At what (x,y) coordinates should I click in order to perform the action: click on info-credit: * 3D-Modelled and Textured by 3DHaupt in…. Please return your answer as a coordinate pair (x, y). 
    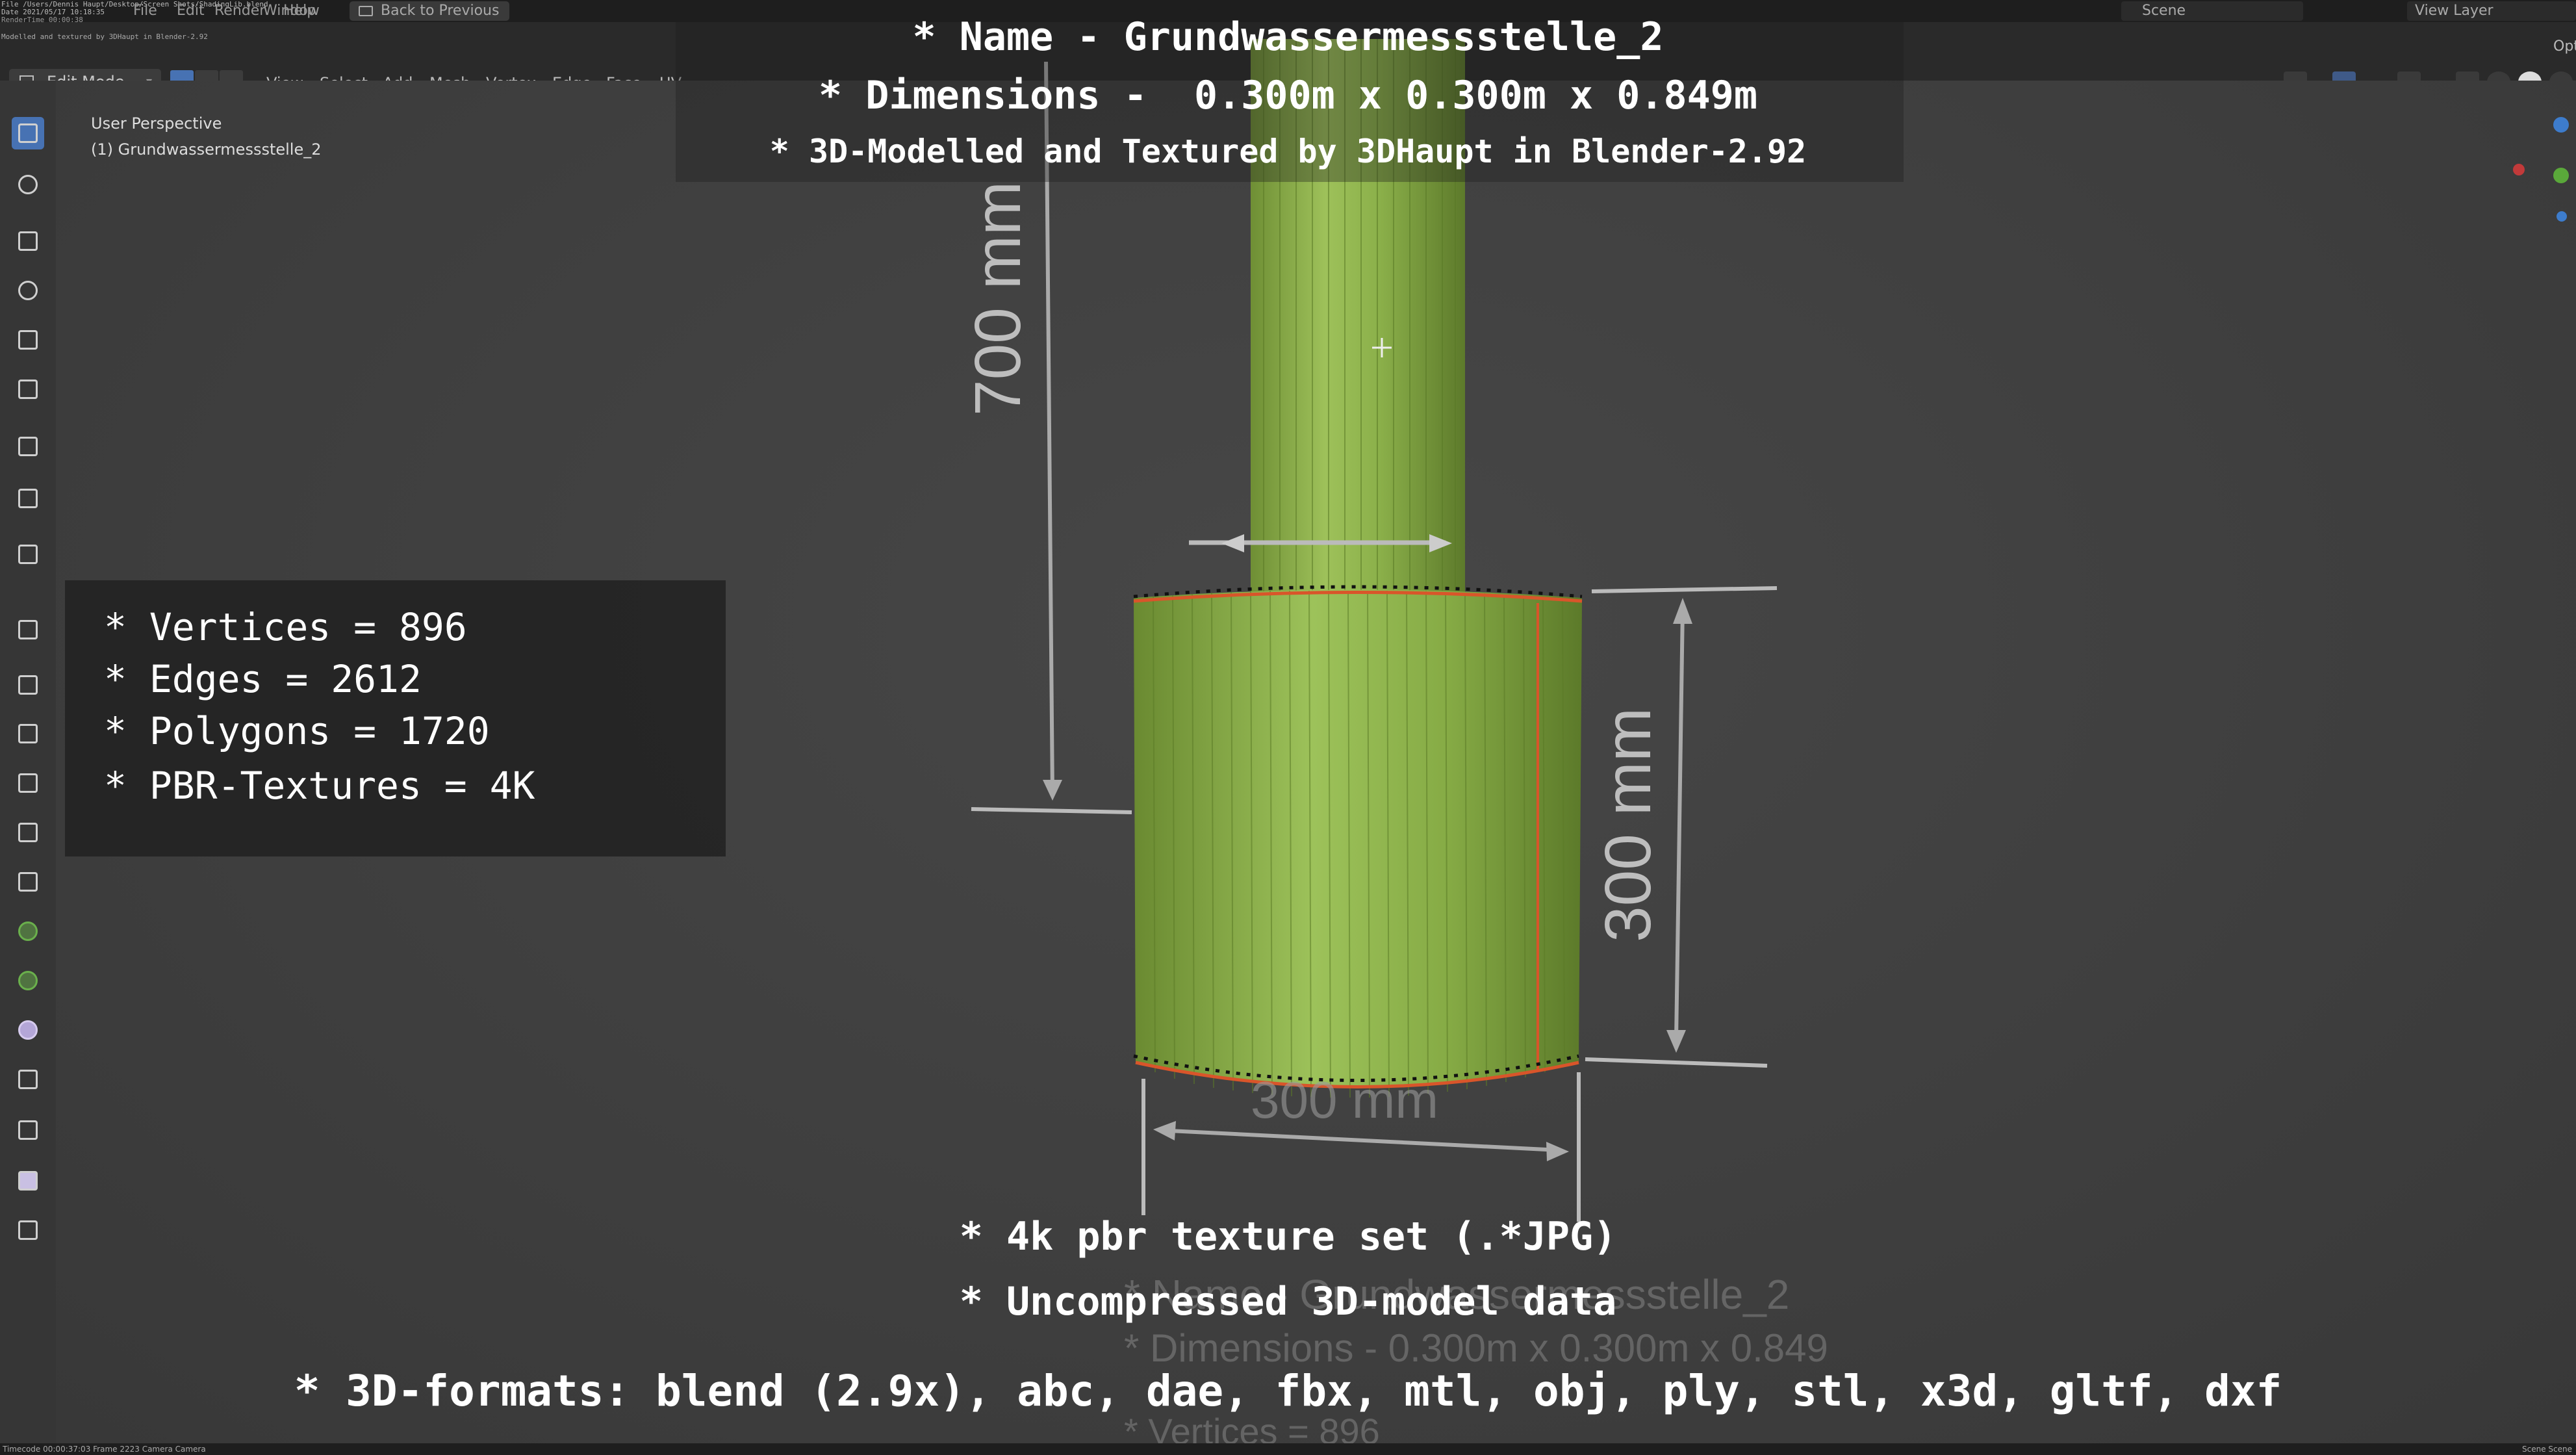
    Looking at the image, I should click on (1288, 152).